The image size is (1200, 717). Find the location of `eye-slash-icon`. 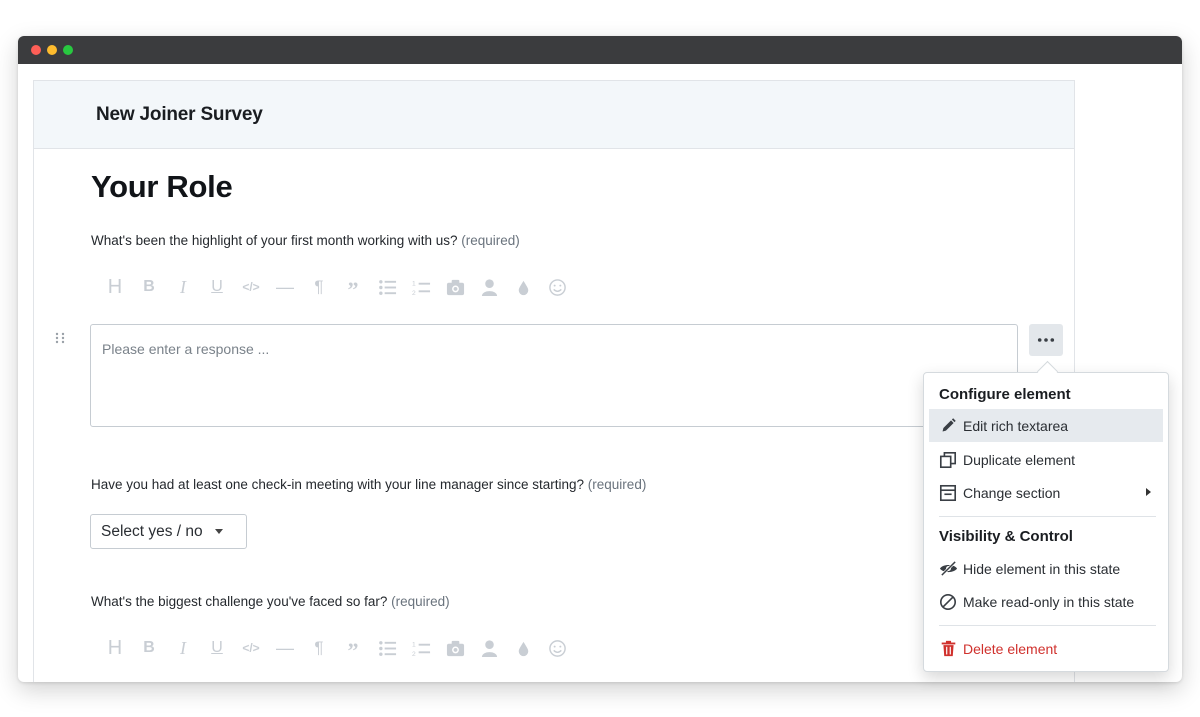

eye-slash-icon is located at coordinates (948, 569).